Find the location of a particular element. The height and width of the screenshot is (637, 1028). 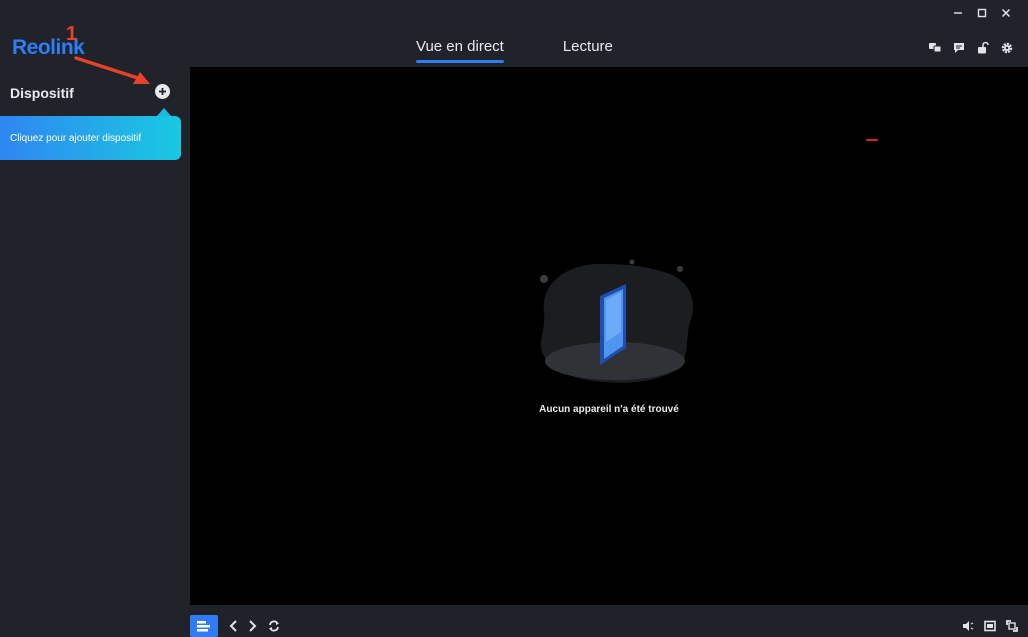

close-icon is located at coordinates (1006, 13).